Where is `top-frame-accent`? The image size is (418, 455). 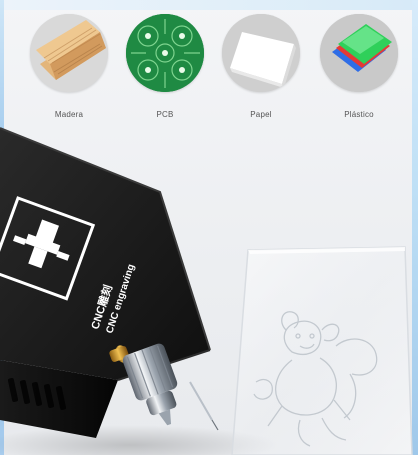 top-frame-accent is located at coordinates (209, 5).